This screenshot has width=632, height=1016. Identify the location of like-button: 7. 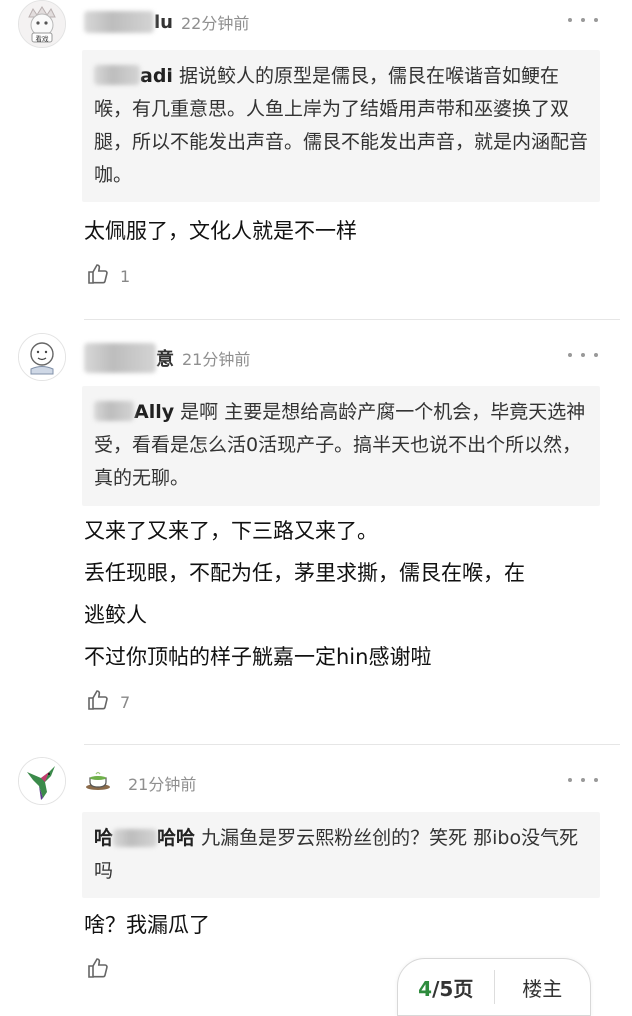
(108, 702).